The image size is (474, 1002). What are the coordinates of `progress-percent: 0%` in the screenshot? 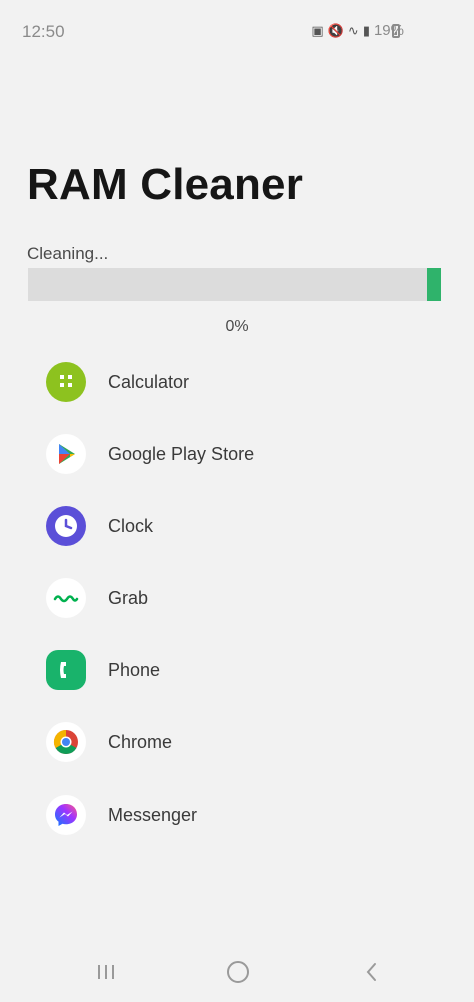 It's located at (237, 326).